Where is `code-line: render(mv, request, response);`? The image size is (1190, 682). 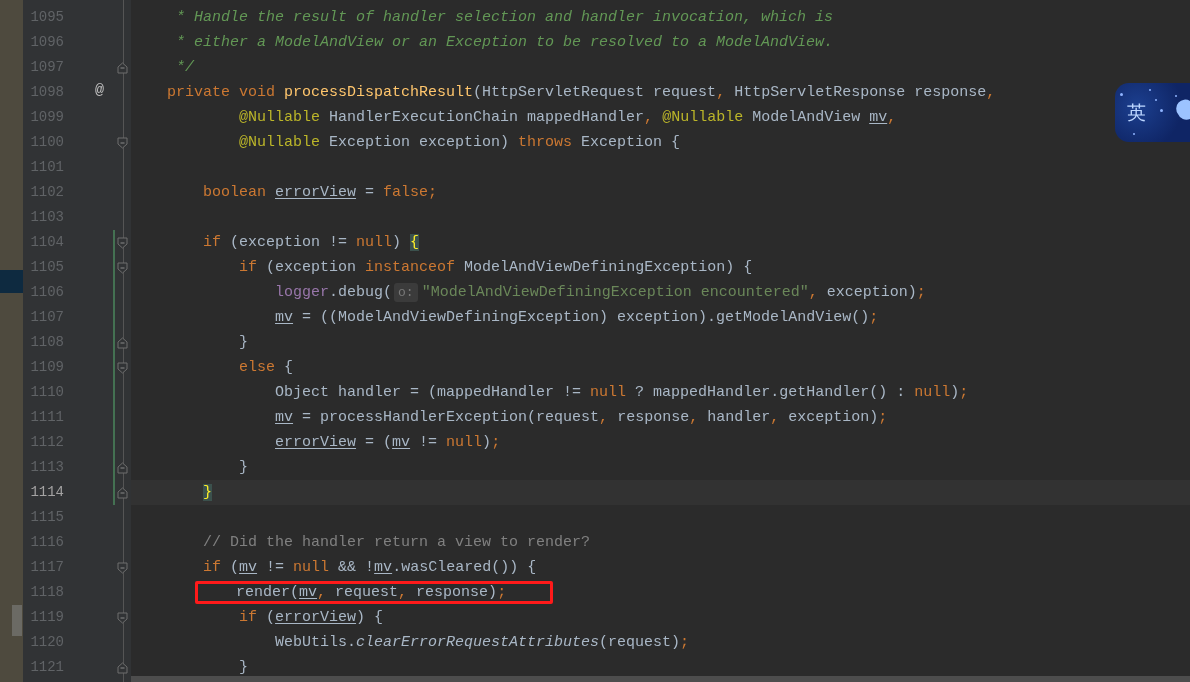
code-line: render(mv, request, response); is located at coordinates (371, 592).